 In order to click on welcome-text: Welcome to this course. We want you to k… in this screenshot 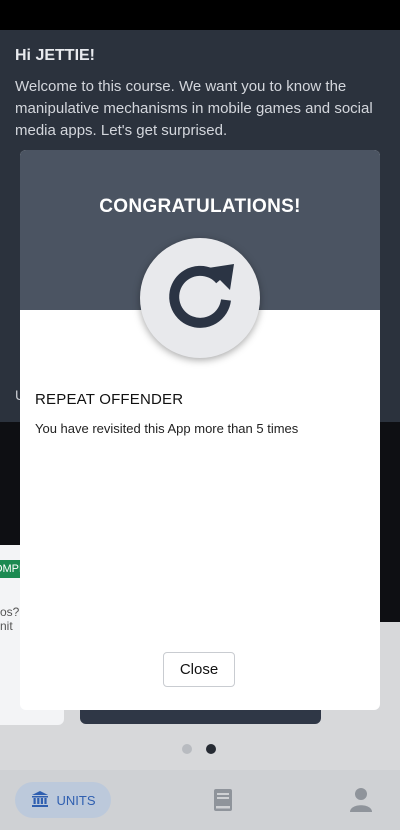, I will do `click(194, 108)`.